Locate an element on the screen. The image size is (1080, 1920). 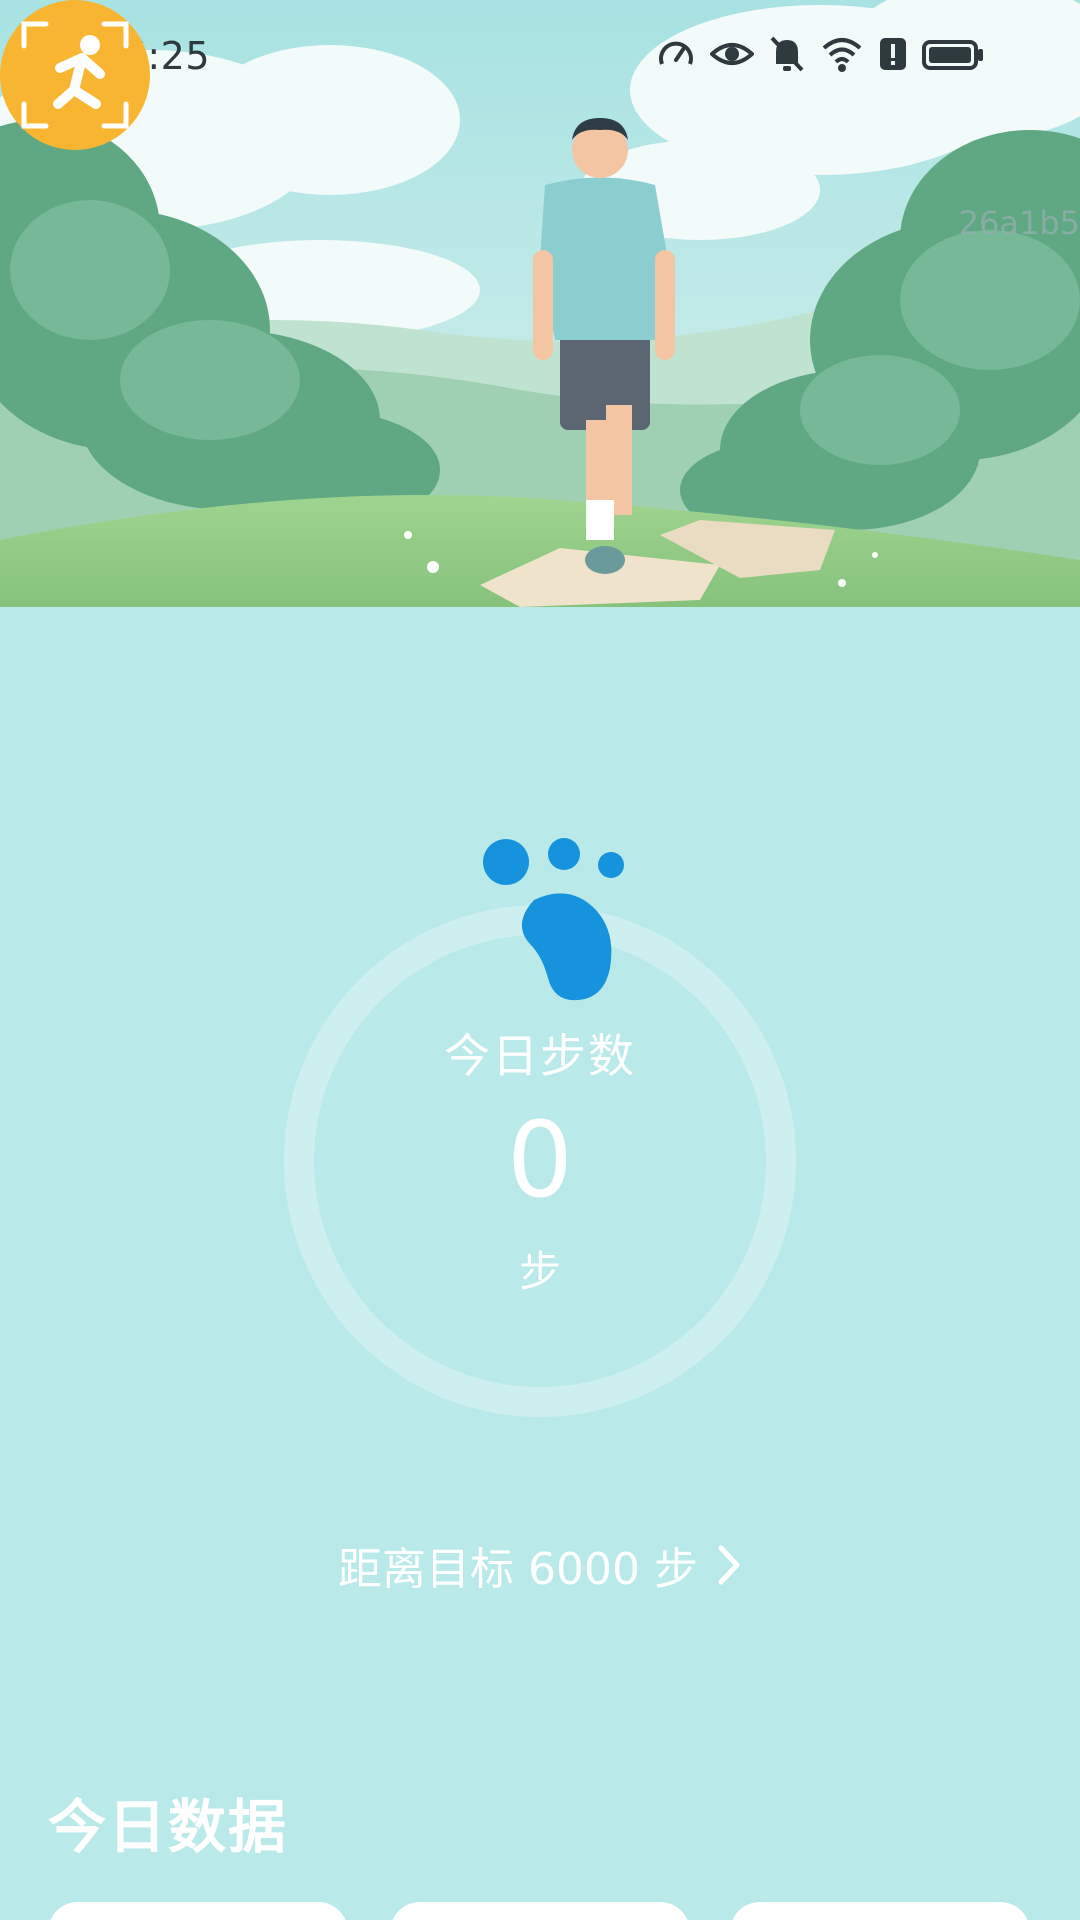
running-man-icon is located at coordinates (75, 75).